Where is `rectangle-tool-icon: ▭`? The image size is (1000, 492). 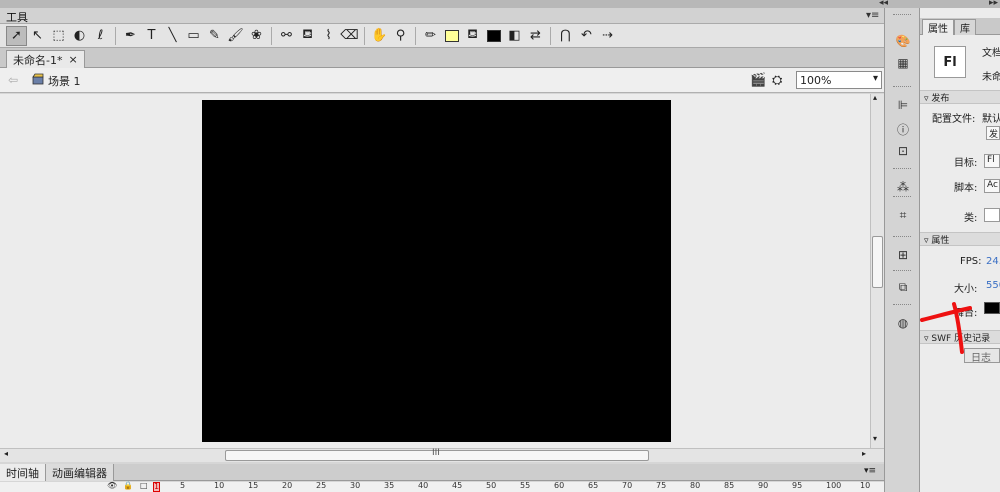 rectangle-tool-icon: ▭ is located at coordinates (193, 36).